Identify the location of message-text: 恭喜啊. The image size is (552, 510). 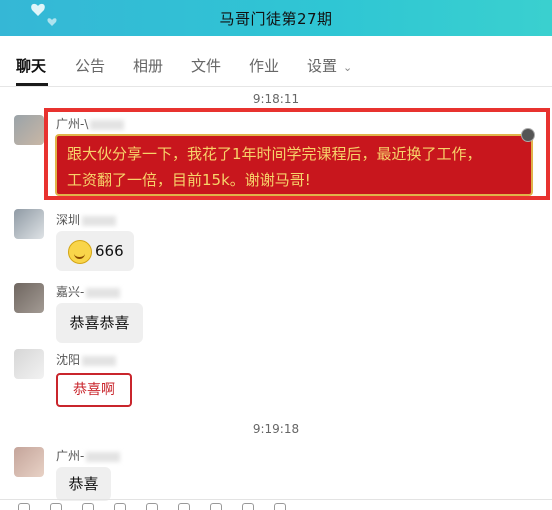
(94, 390).